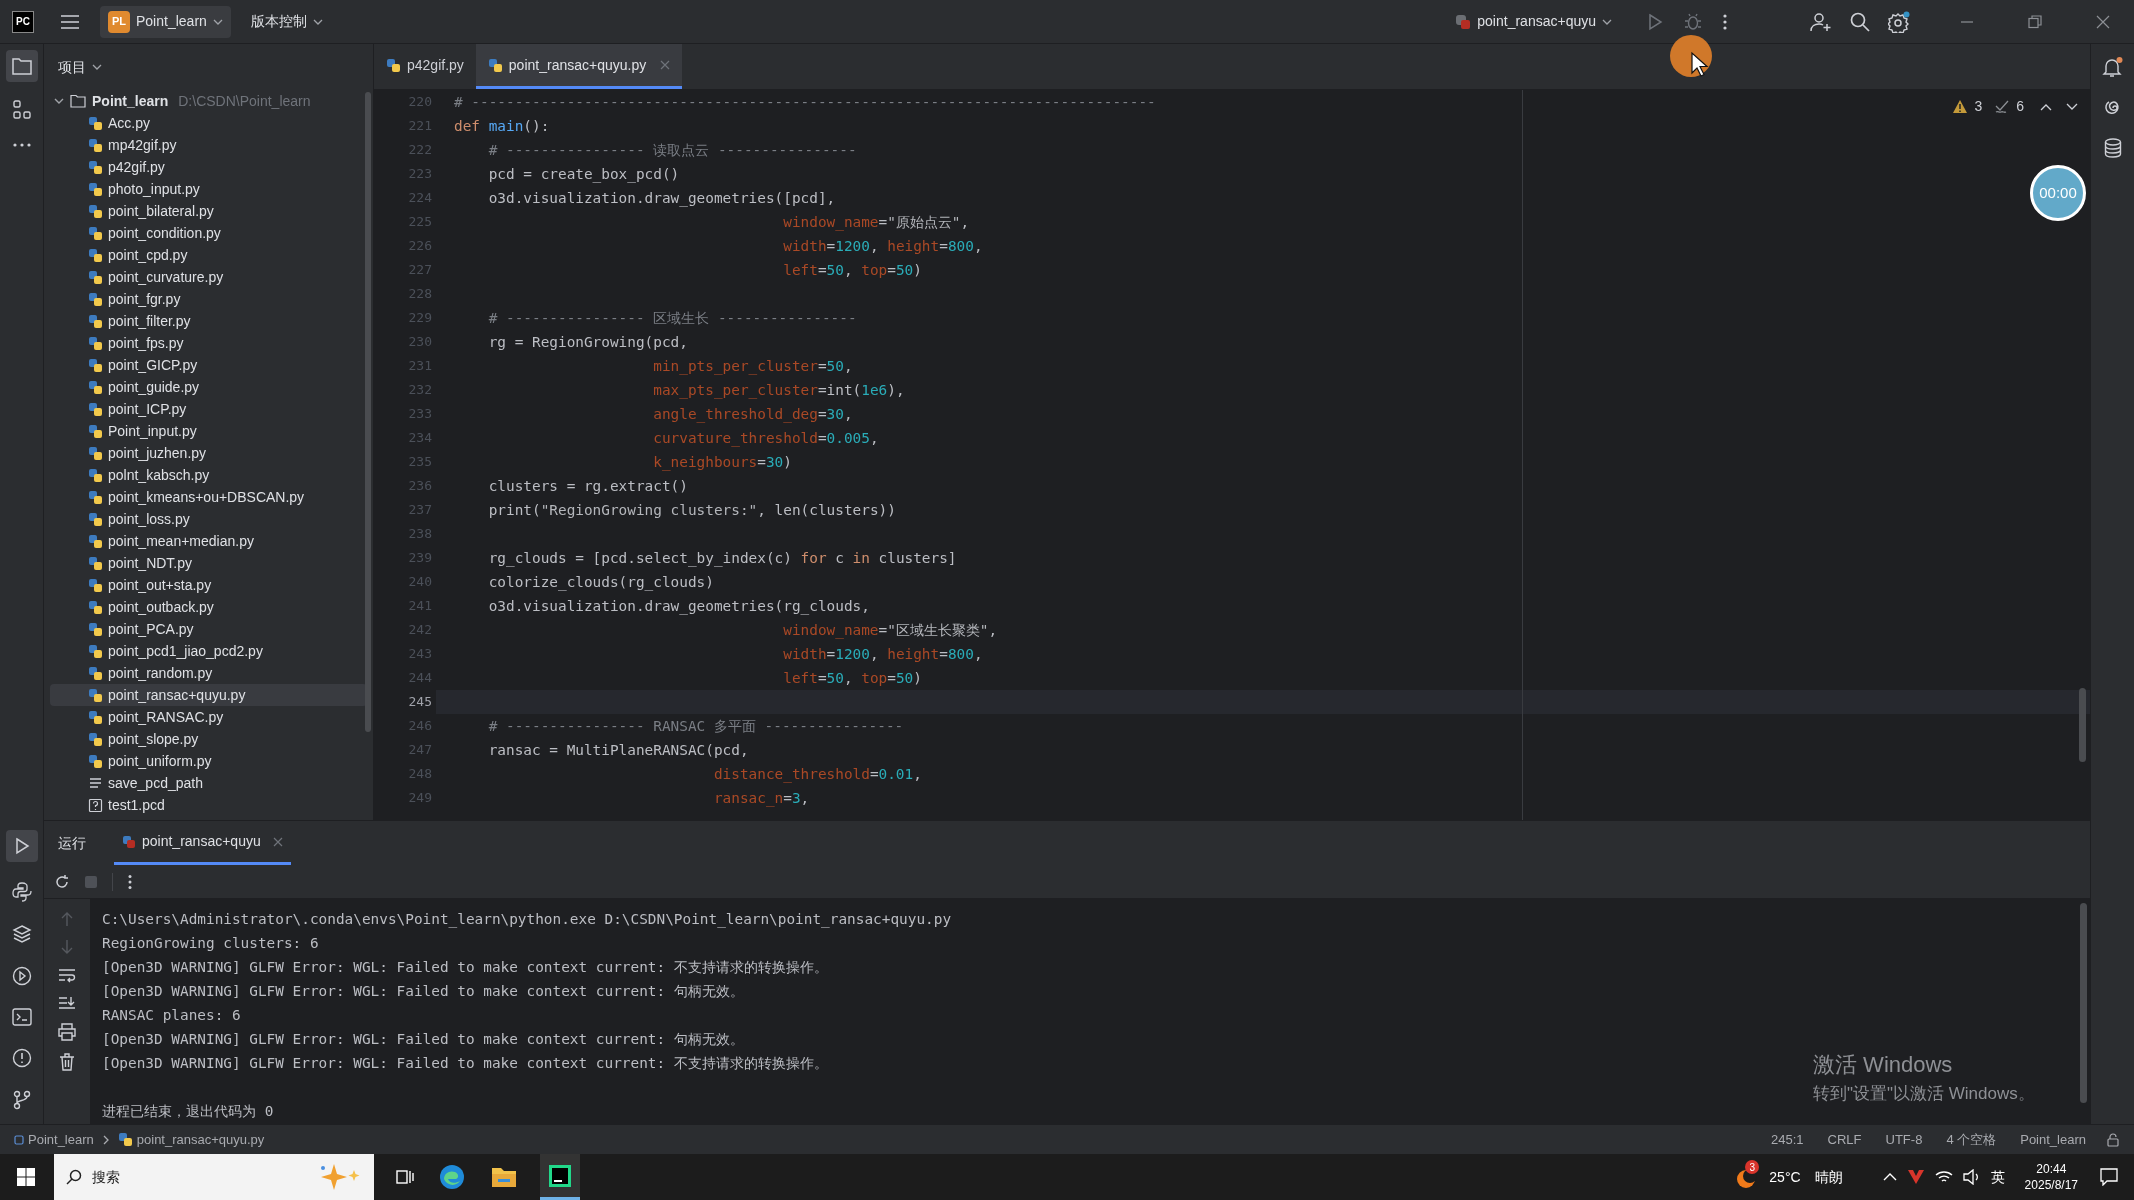 The image size is (2134, 1200). Describe the element at coordinates (21, 846) in the screenshot. I see `run-tool-button` at that location.